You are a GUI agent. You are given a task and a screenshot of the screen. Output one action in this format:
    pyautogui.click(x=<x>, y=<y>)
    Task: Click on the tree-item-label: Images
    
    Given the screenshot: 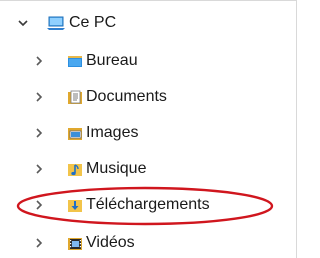 What is the action you would take?
    pyautogui.click(x=112, y=132)
    